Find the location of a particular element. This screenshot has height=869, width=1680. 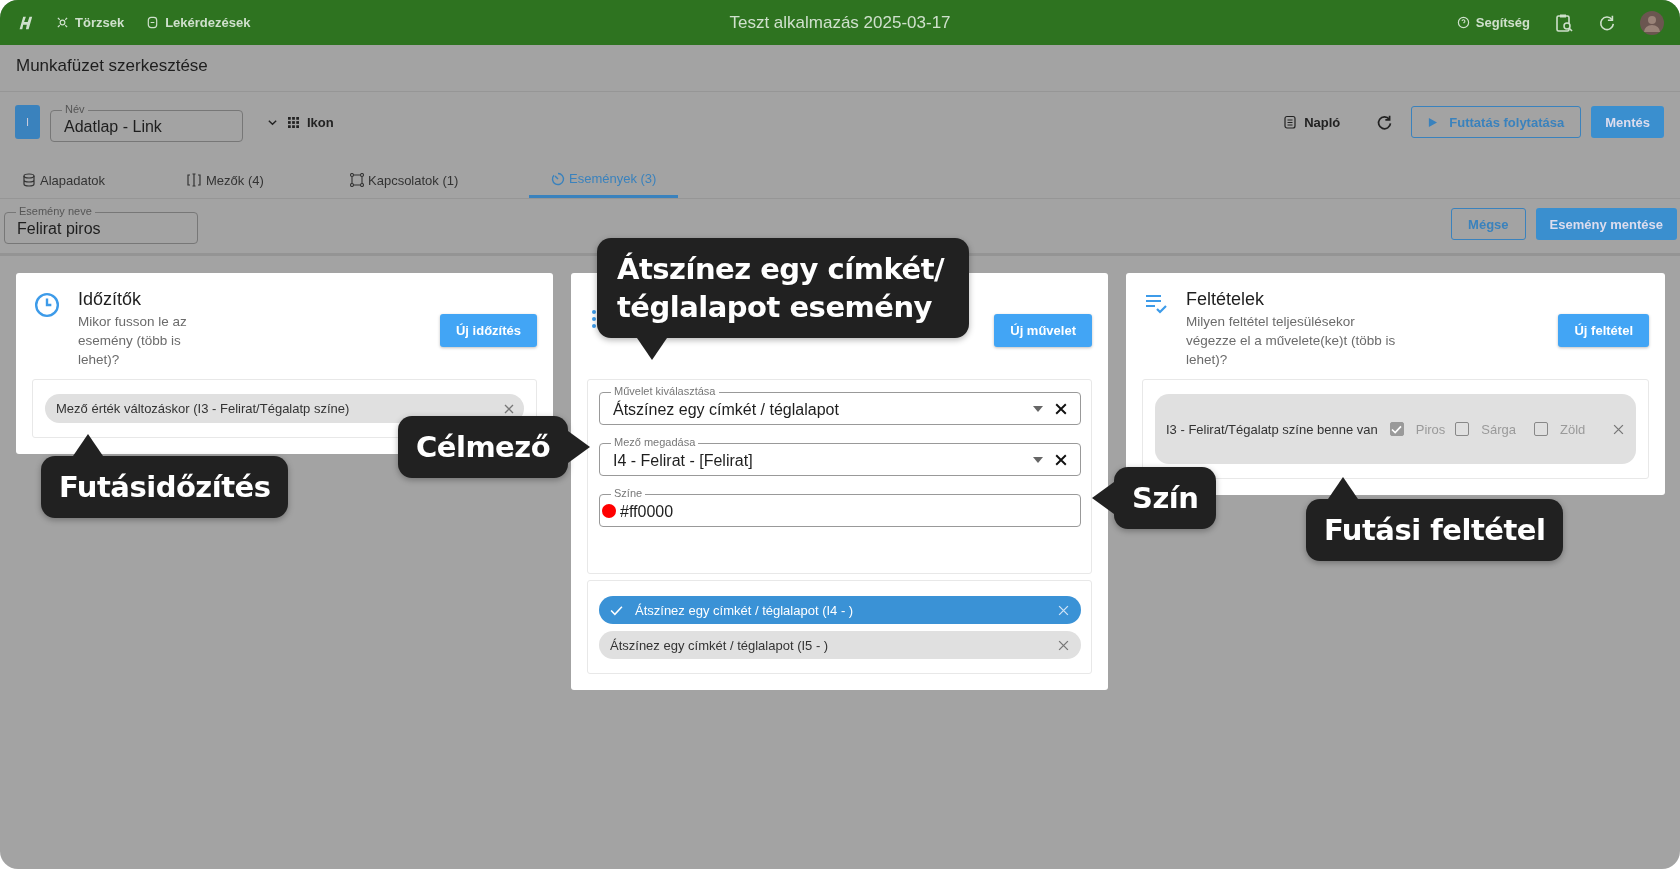

nav-link: Törzsek is located at coordinates (90, 22).